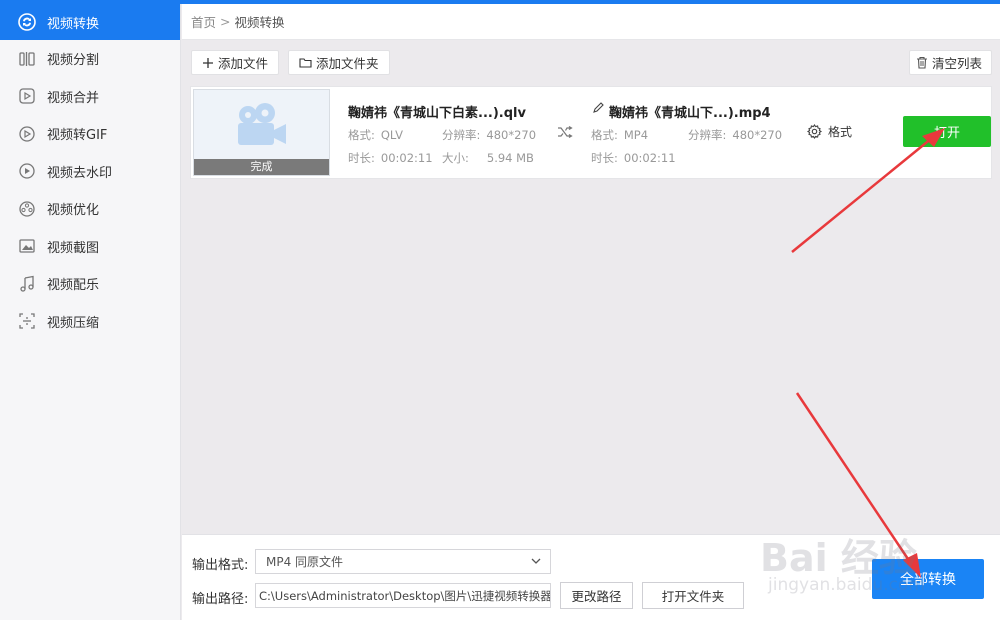  I want to click on source-dur-value: 00:02:11, so click(406, 158).